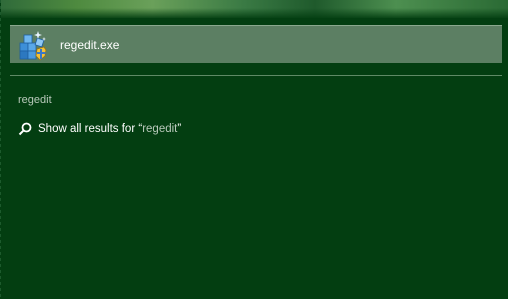 This screenshot has width=508, height=299. Describe the element at coordinates (32, 45) in the screenshot. I see `registry-editor-icon` at that location.